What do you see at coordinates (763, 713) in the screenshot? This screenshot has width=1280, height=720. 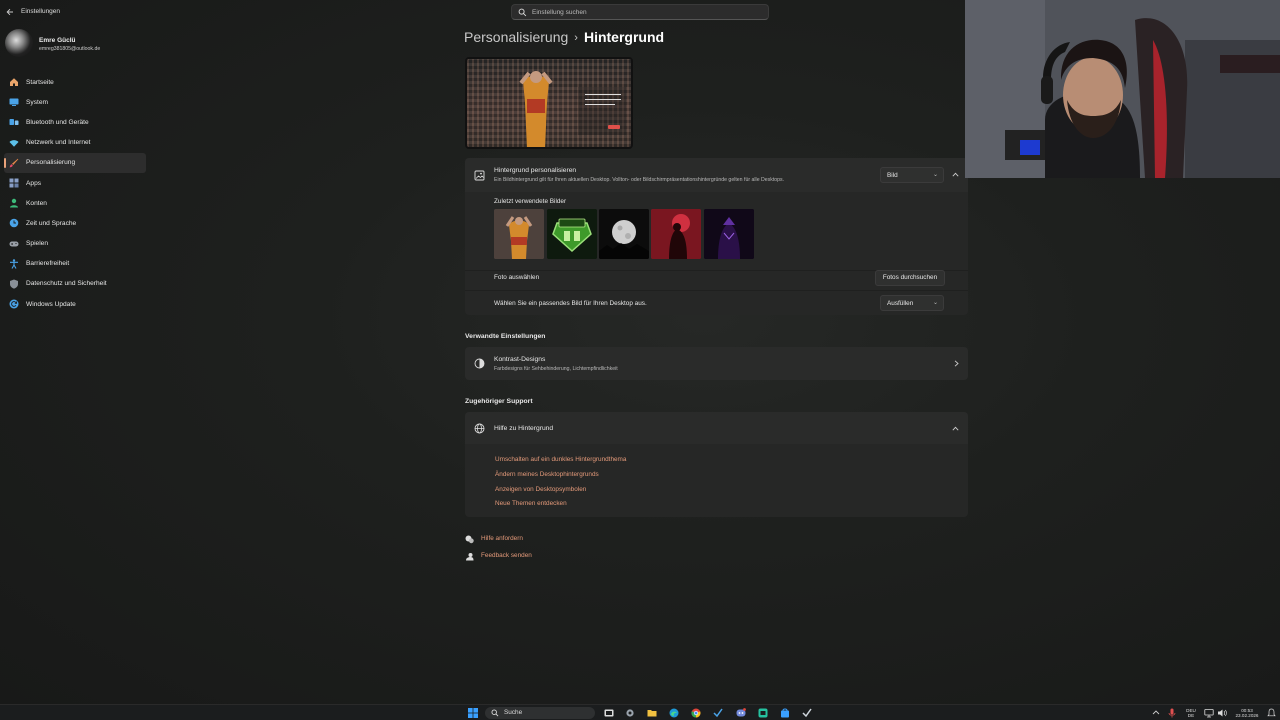 I see `messaging-app-icon` at bounding box center [763, 713].